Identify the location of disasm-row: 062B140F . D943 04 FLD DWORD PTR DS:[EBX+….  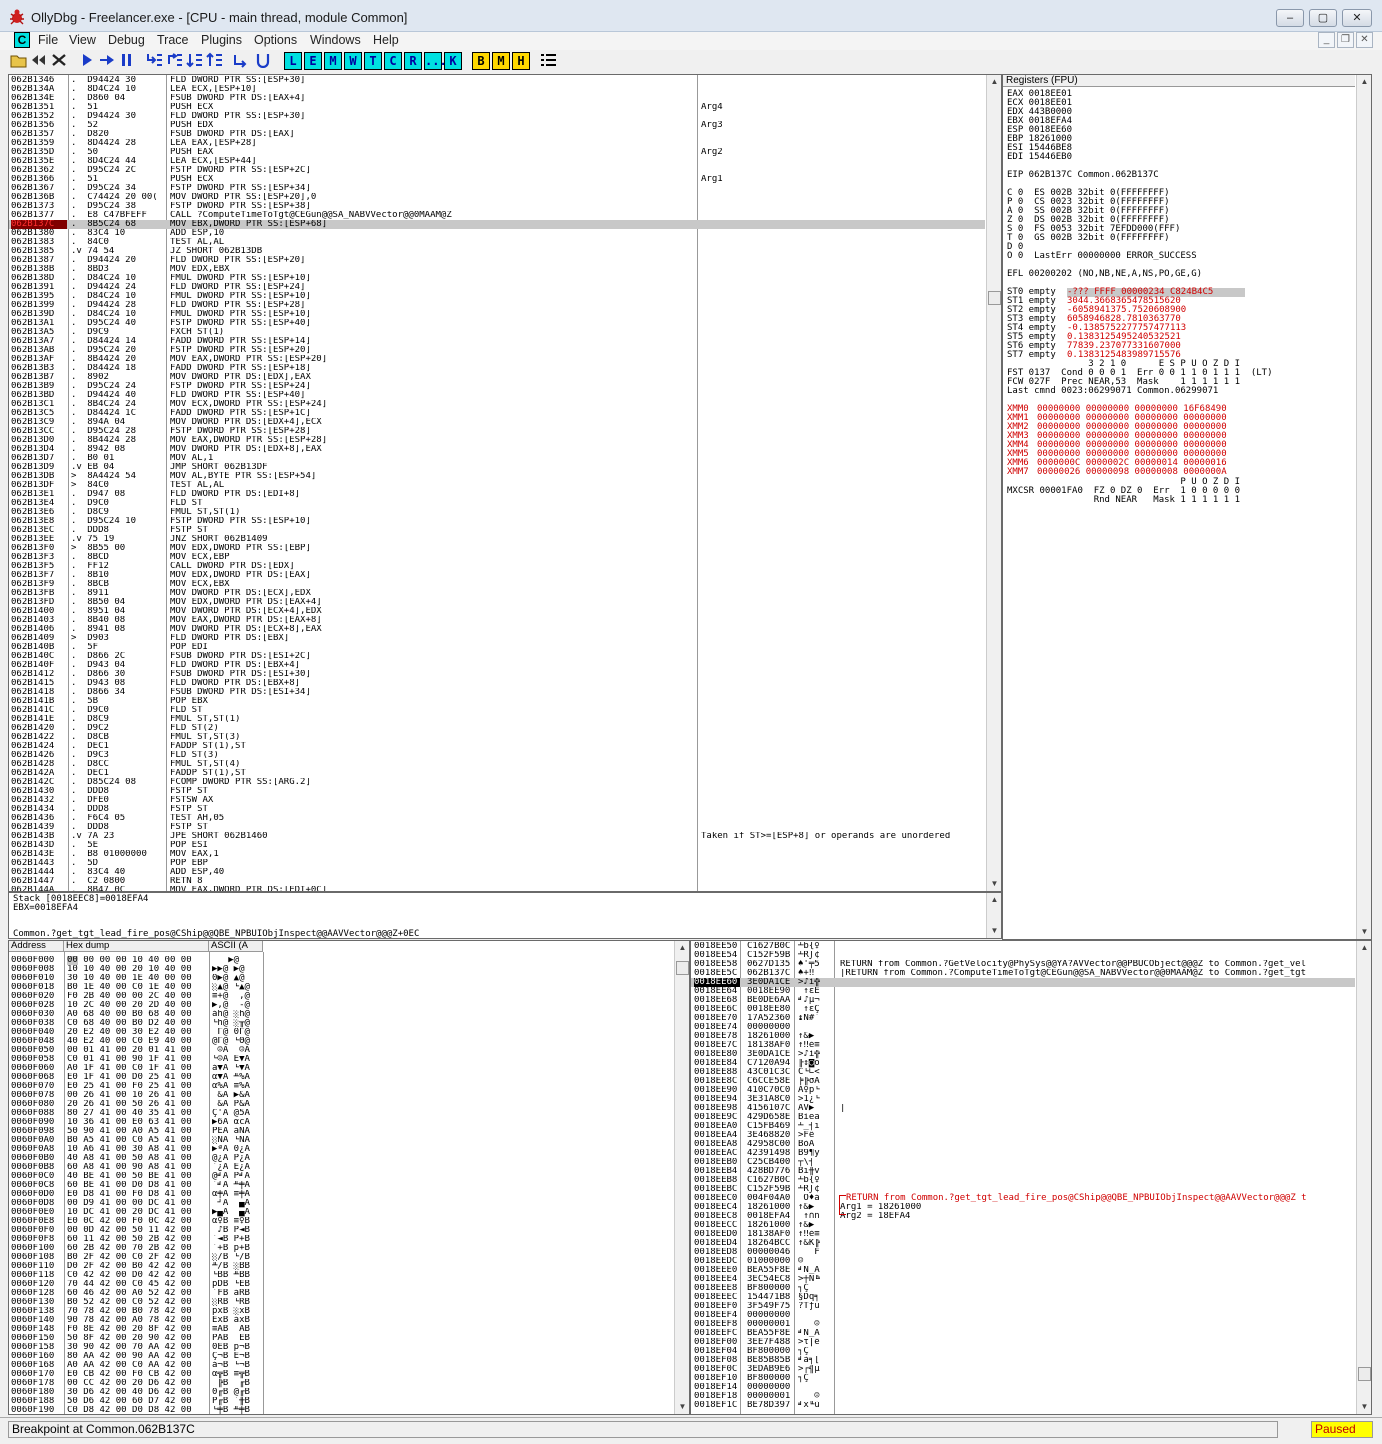
(497, 665).